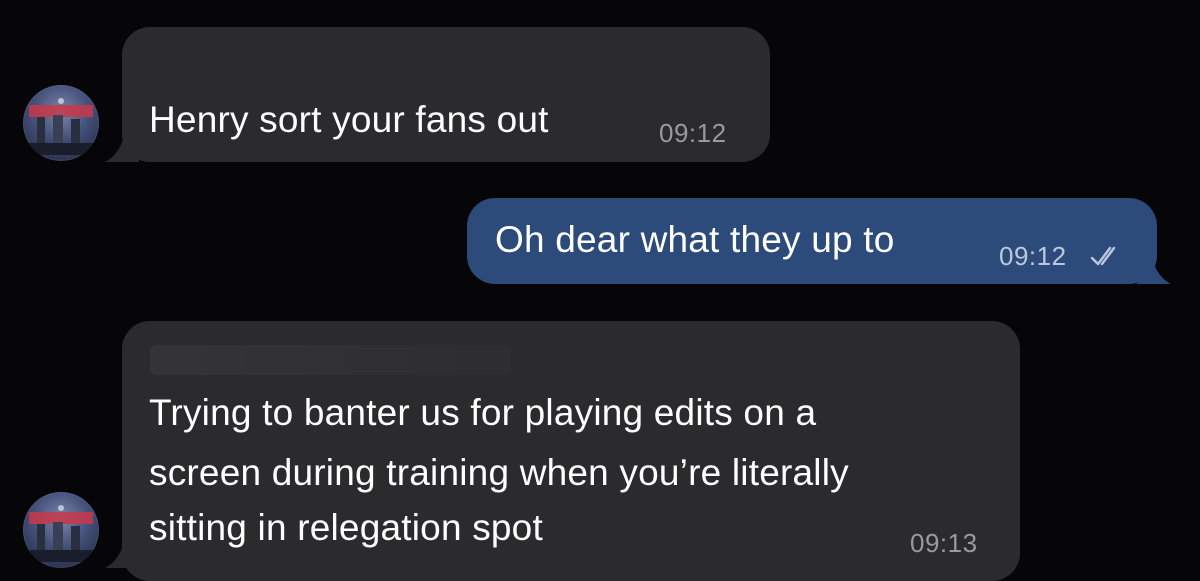 The image size is (1200, 581). What do you see at coordinates (349, 119) in the screenshot?
I see `message-text: Henry sort your fans out` at bounding box center [349, 119].